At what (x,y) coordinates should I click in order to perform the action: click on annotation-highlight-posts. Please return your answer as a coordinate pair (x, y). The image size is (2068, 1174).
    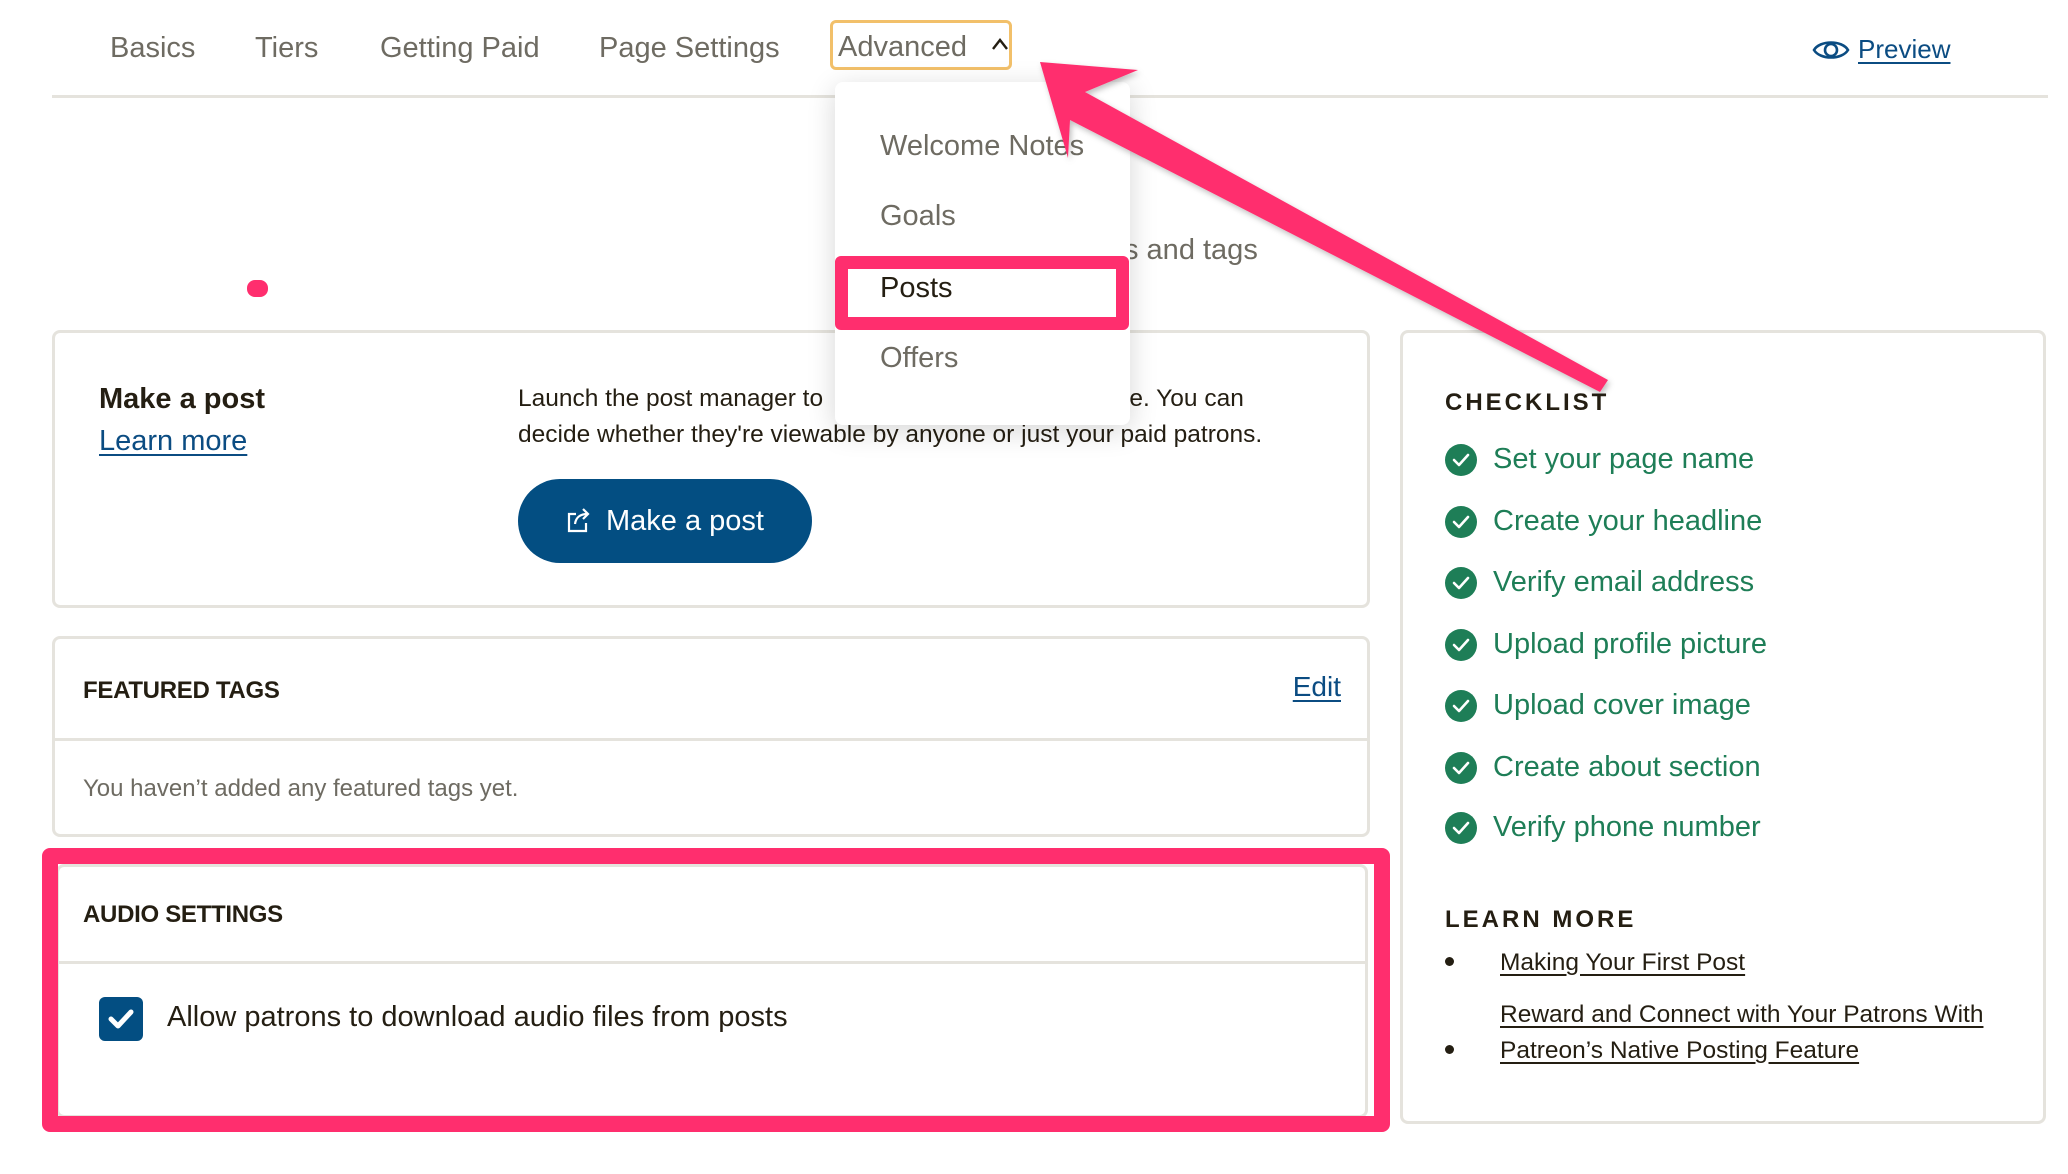
    Looking at the image, I should click on (982, 293).